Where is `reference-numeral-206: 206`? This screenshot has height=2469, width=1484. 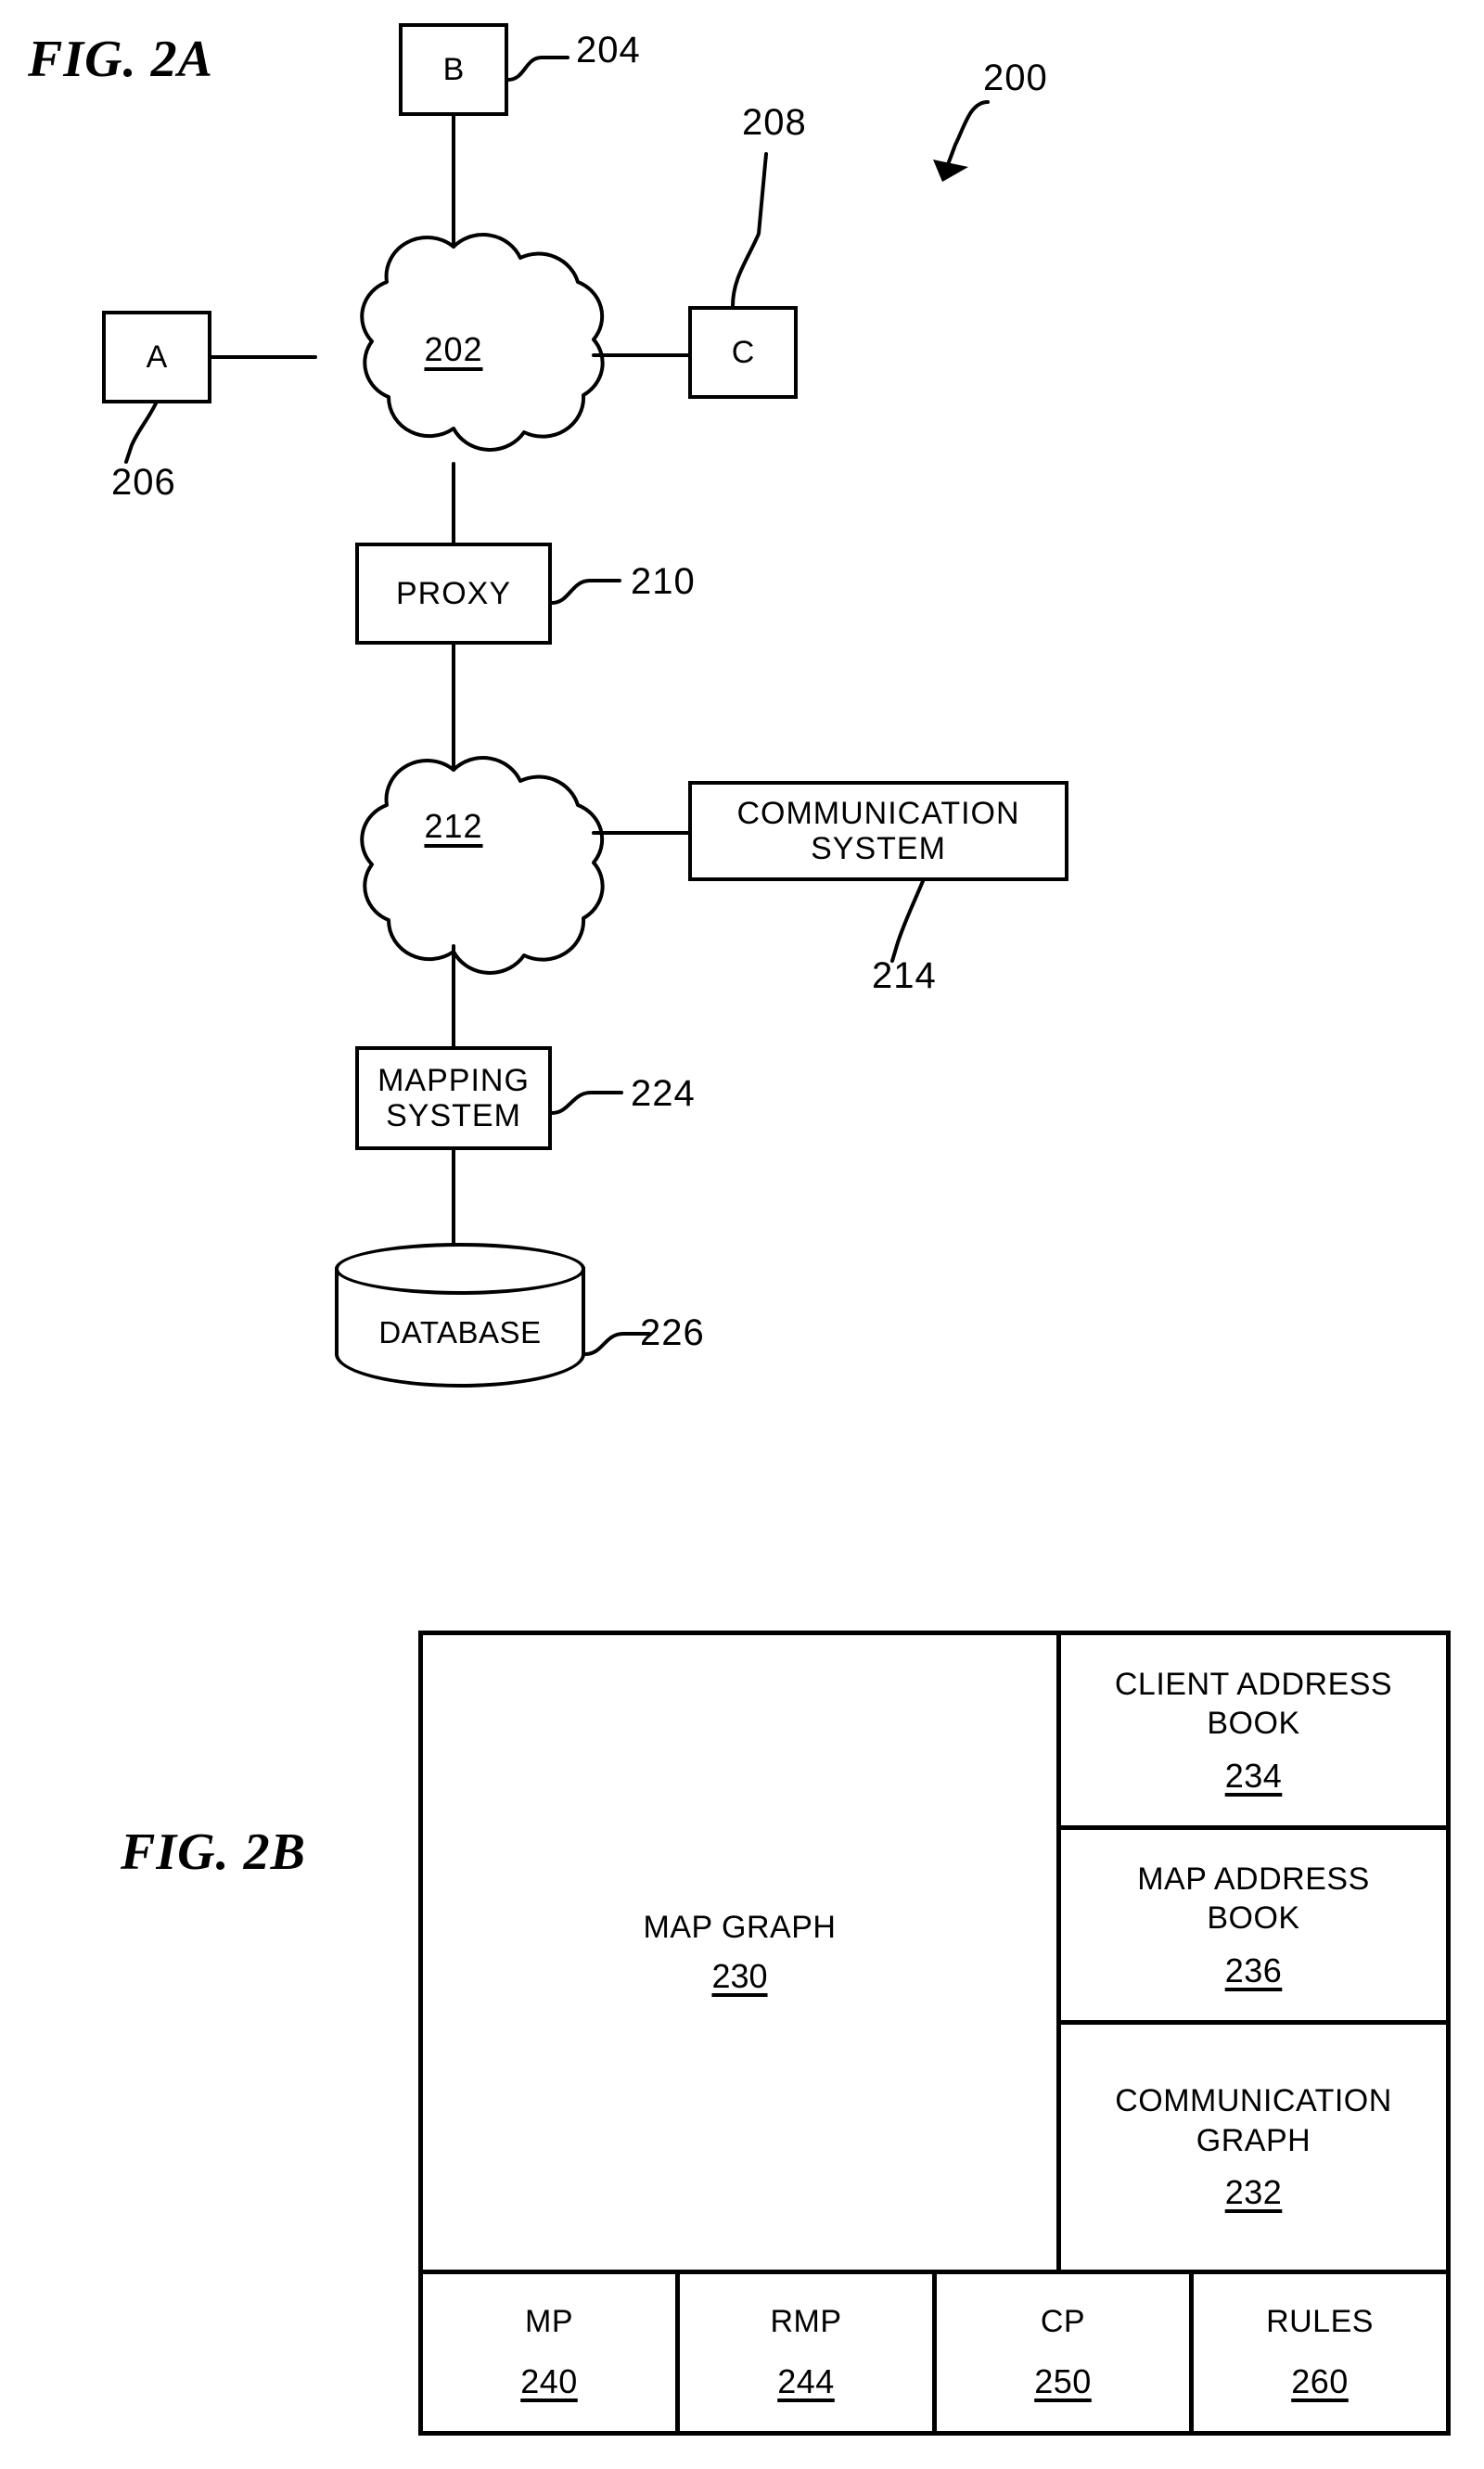
reference-numeral-206: 206 is located at coordinates (143, 483).